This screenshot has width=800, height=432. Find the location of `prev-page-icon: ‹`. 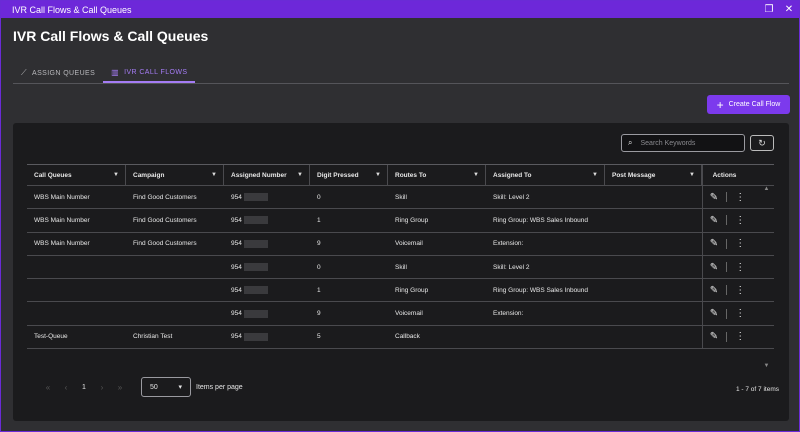

prev-page-icon: ‹ is located at coordinates (66, 387).